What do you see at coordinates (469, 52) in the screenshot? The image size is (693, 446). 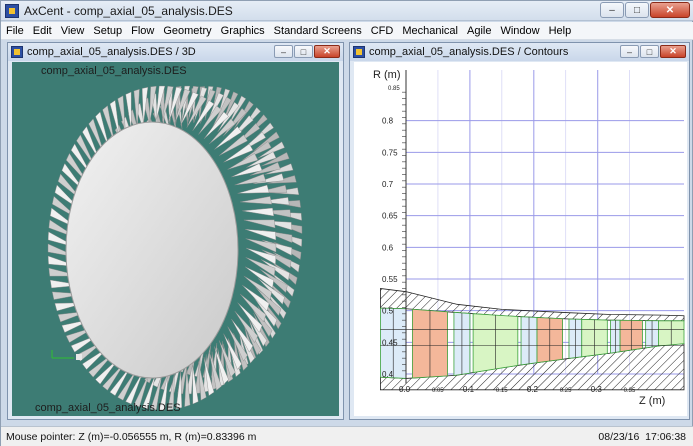 I see `window-contours-title: comp_axial_05_analysis.DES / Contours` at bounding box center [469, 52].